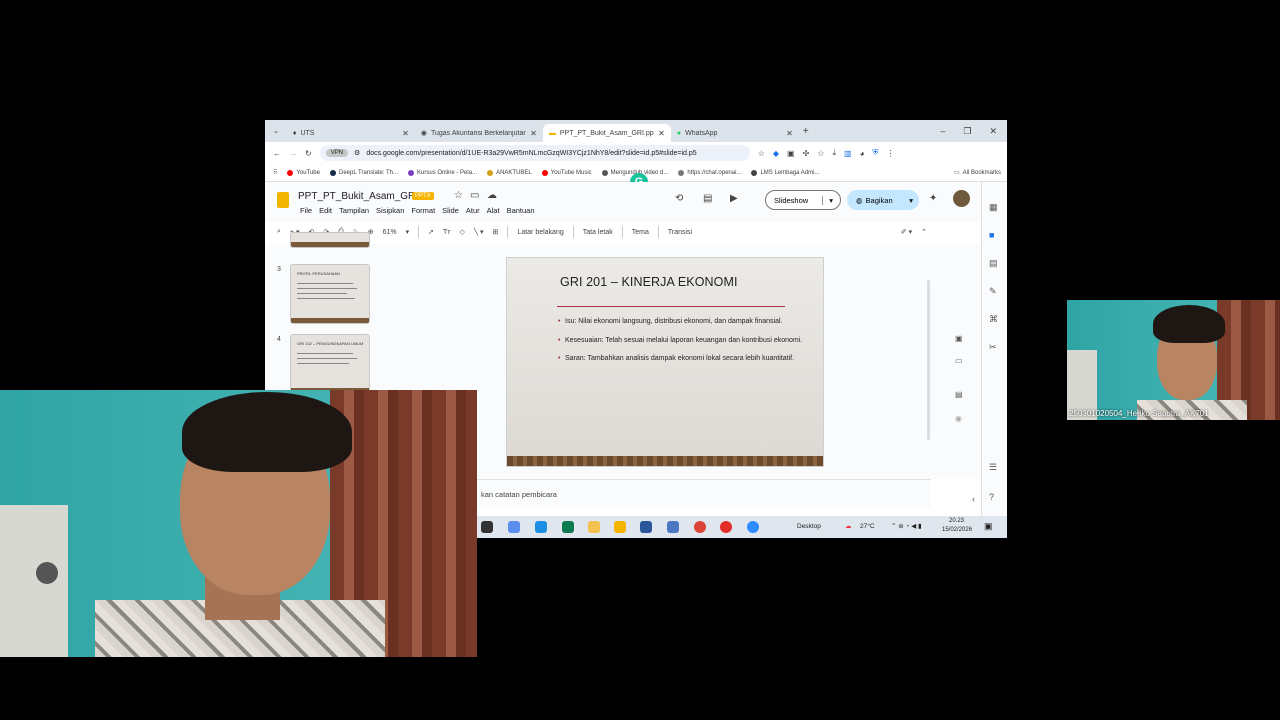 This screenshot has width=1280, height=720. I want to click on settings-icon: ☰, so click(993, 467).